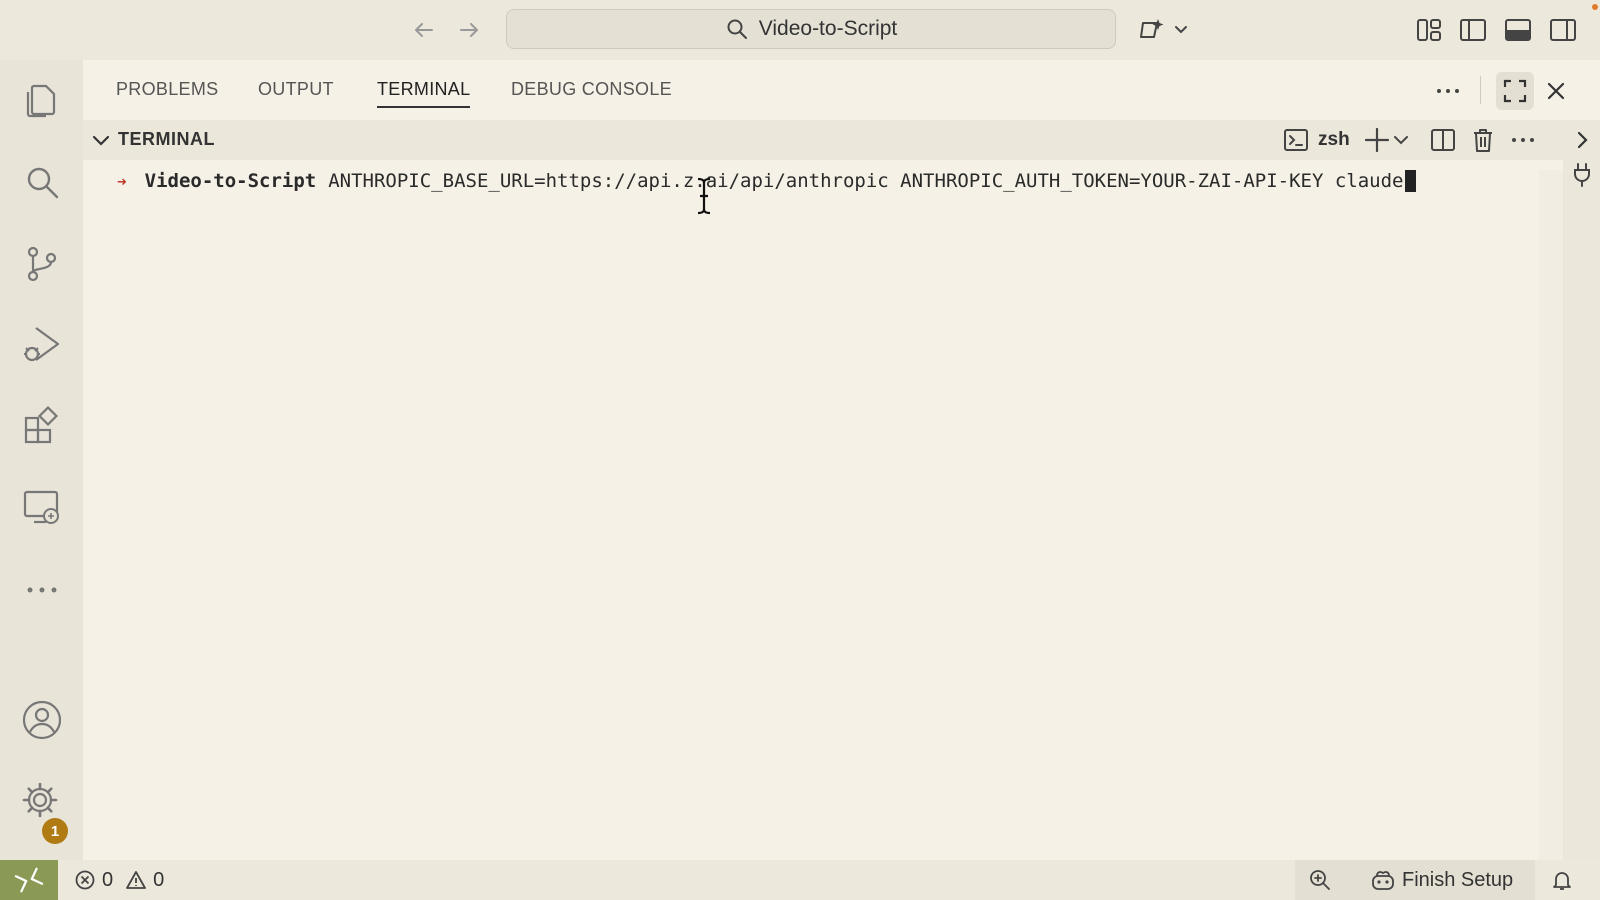 Image resolution: width=1600 pixels, height=900 pixels. Describe the element at coordinates (1523, 140) in the screenshot. I see `terminal-more-actions-icon` at that location.